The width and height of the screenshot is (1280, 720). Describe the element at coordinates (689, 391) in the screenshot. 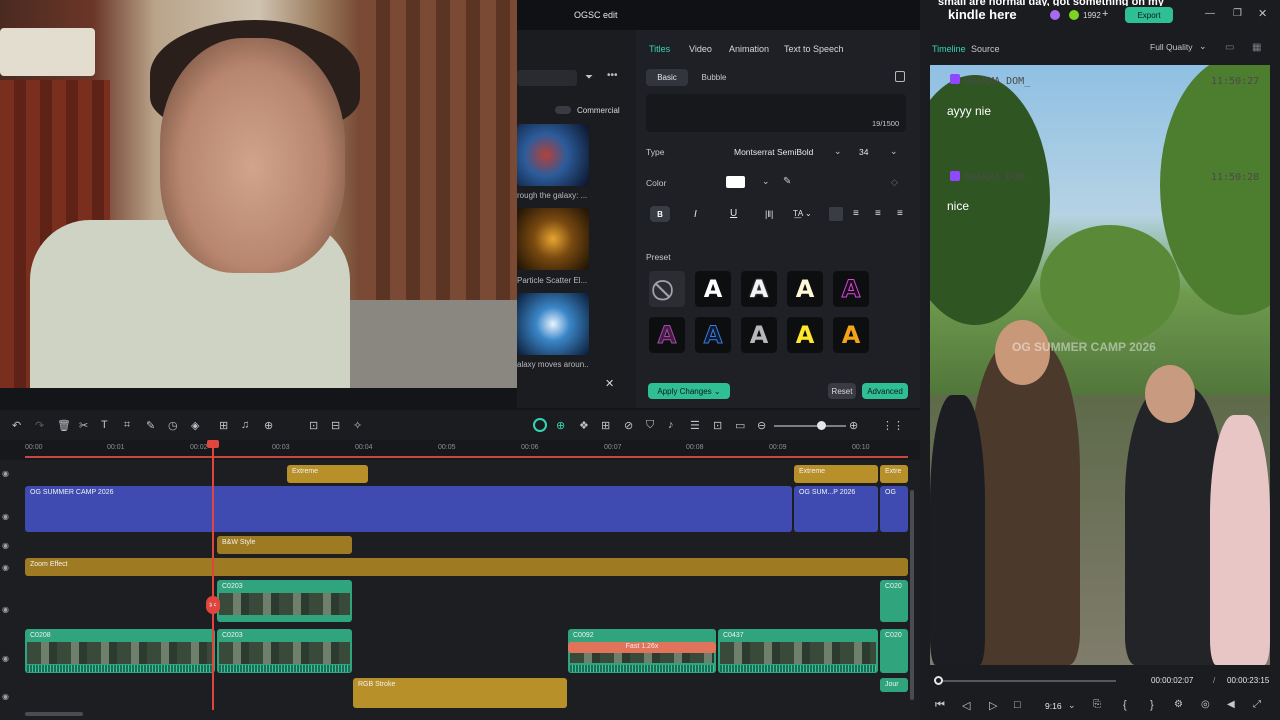

I see `apply-changes-button: Apply Changes ⌄` at that location.